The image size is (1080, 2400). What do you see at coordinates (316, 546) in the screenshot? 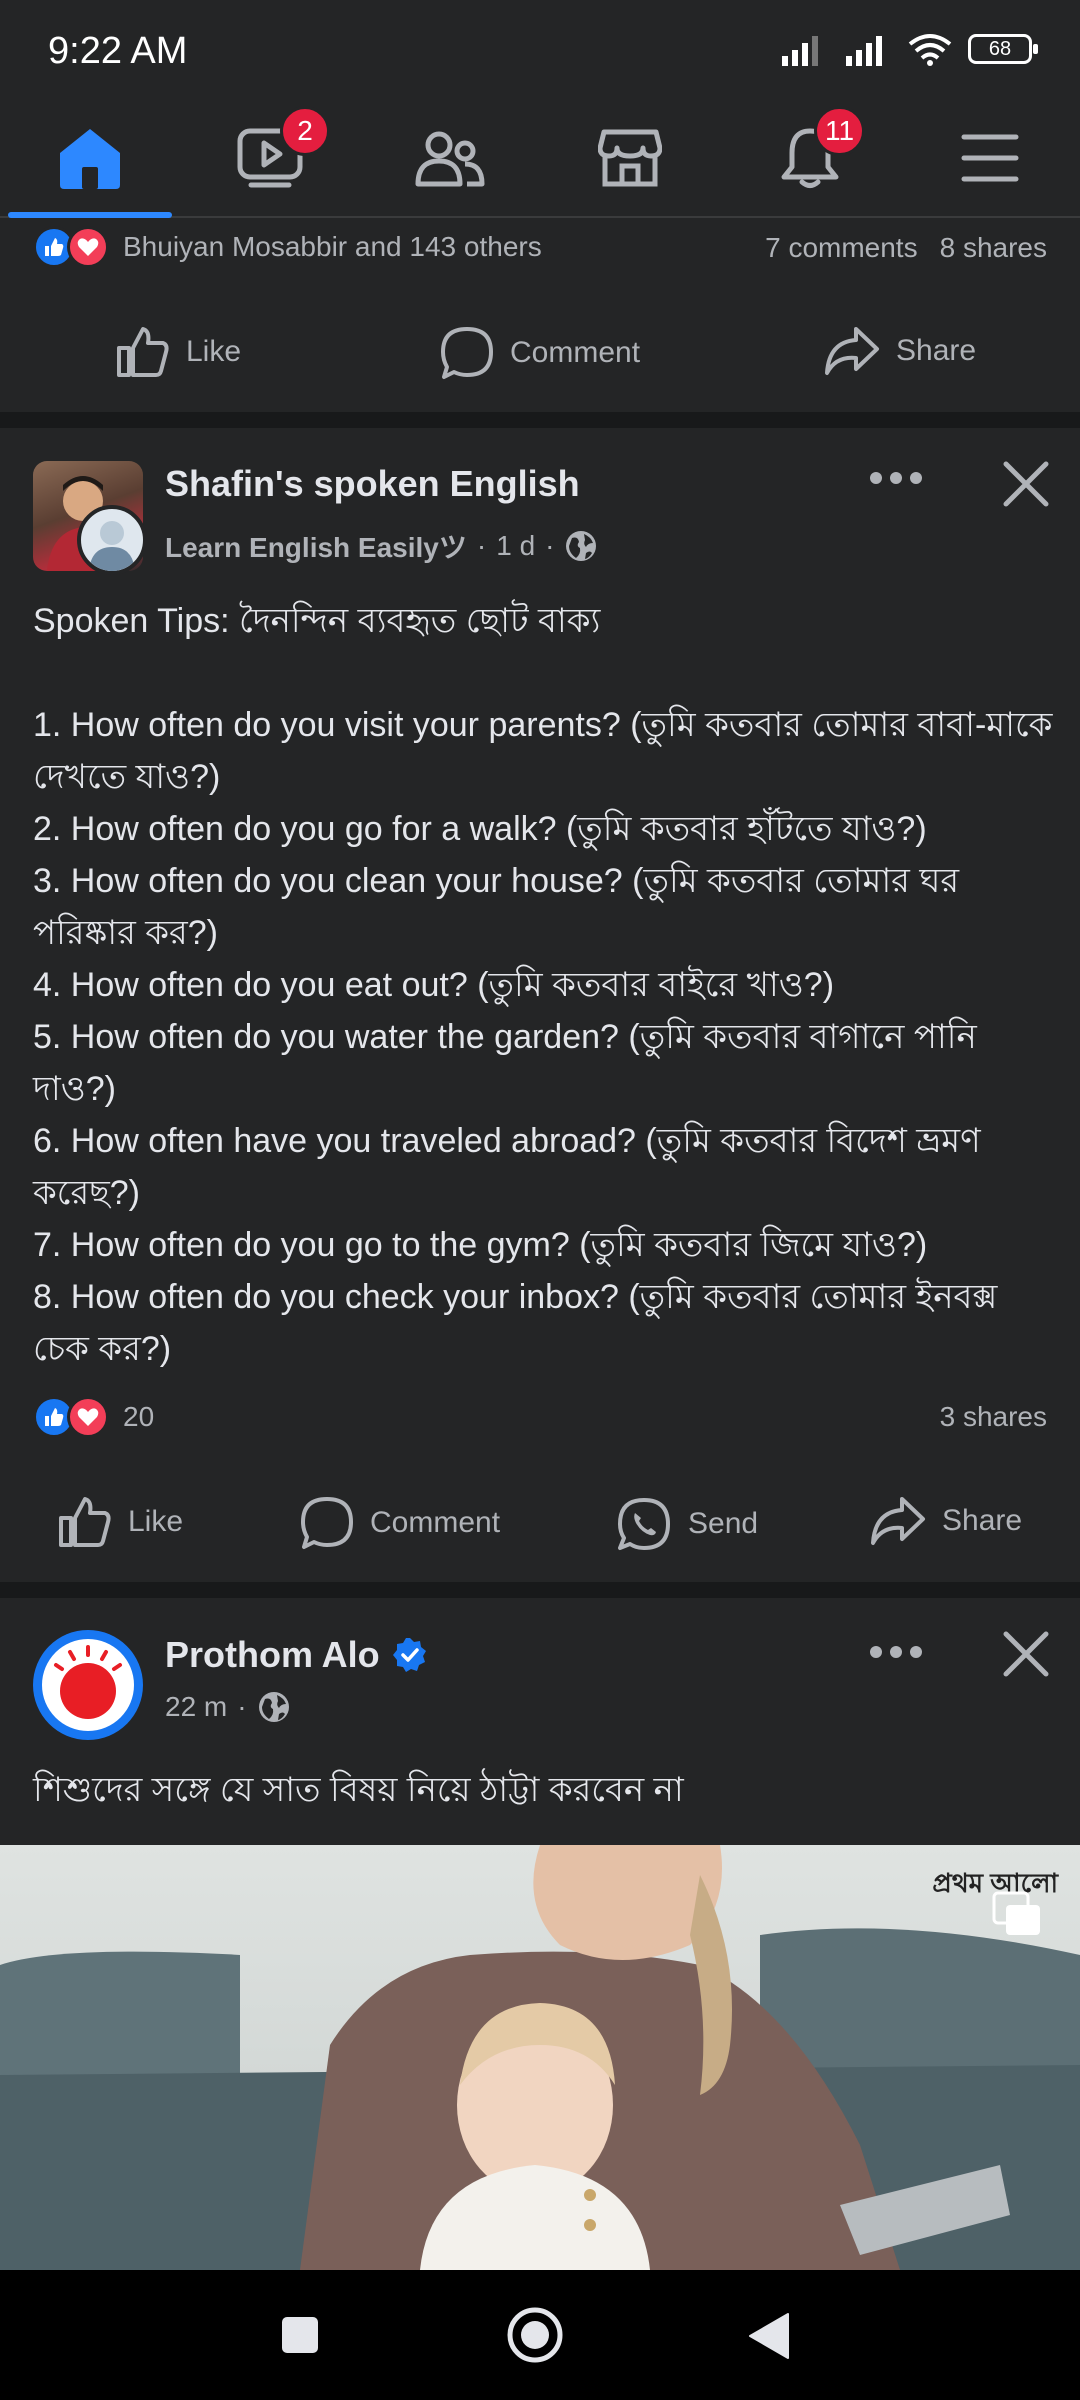
I see `post1-subtitle: Learn English Easilyツ` at bounding box center [316, 546].